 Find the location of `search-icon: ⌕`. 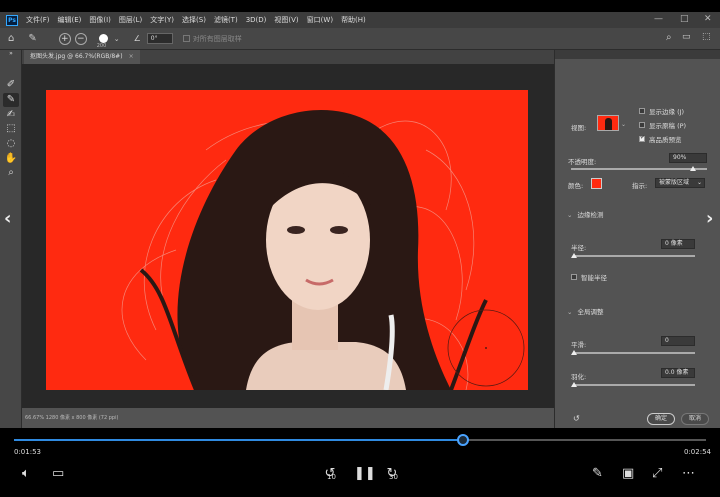

search-icon: ⌕ is located at coordinates (669, 37).